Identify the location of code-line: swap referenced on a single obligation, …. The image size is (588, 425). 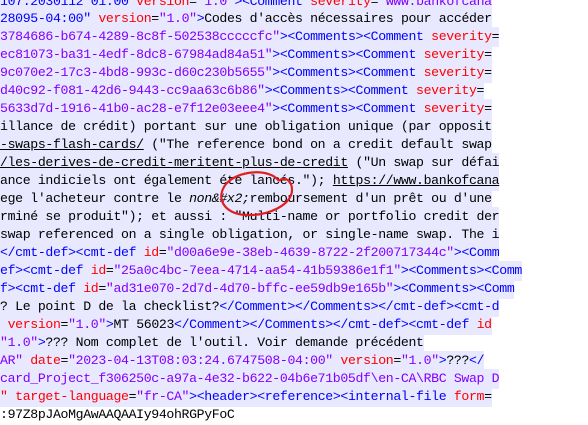
(250, 235).